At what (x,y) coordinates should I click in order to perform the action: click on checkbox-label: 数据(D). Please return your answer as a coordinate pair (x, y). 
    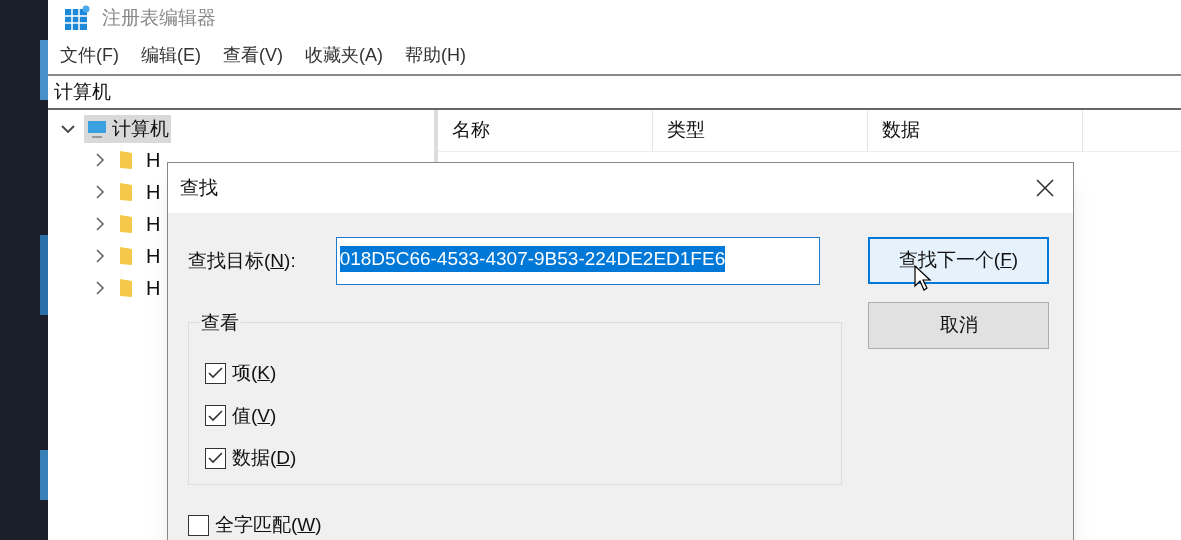
    Looking at the image, I should click on (264, 458).